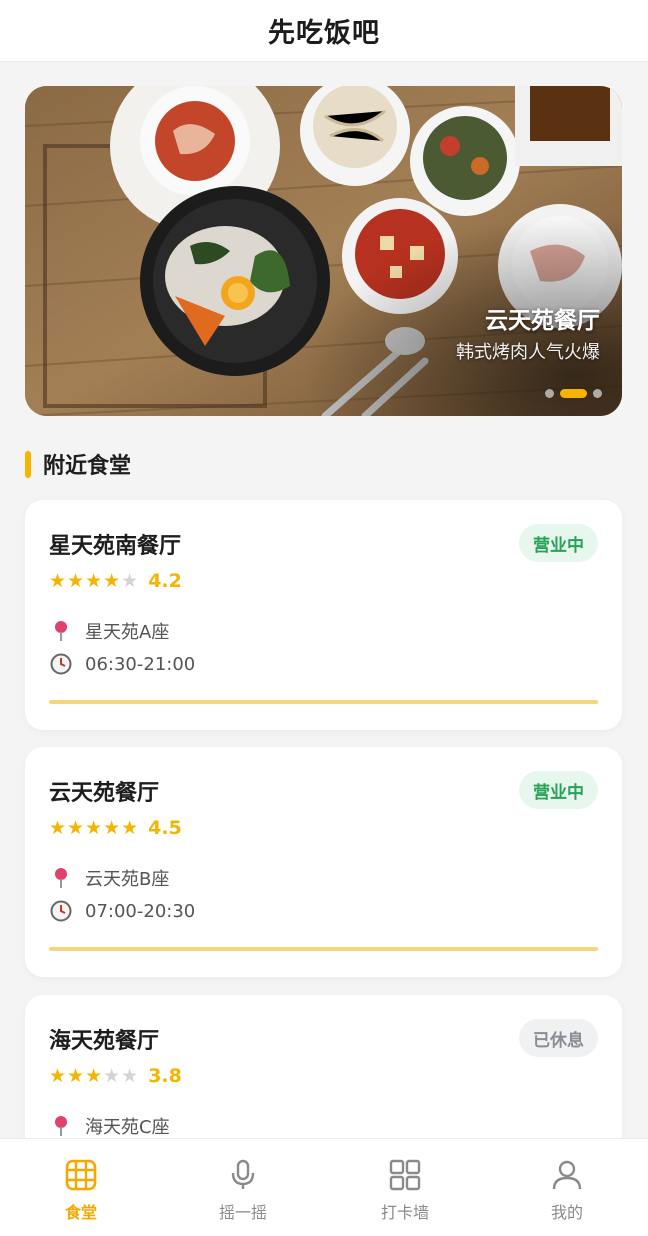  Describe the element at coordinates (566, 1212) in the screenshot. I see `tab-label: 我的` at that location.